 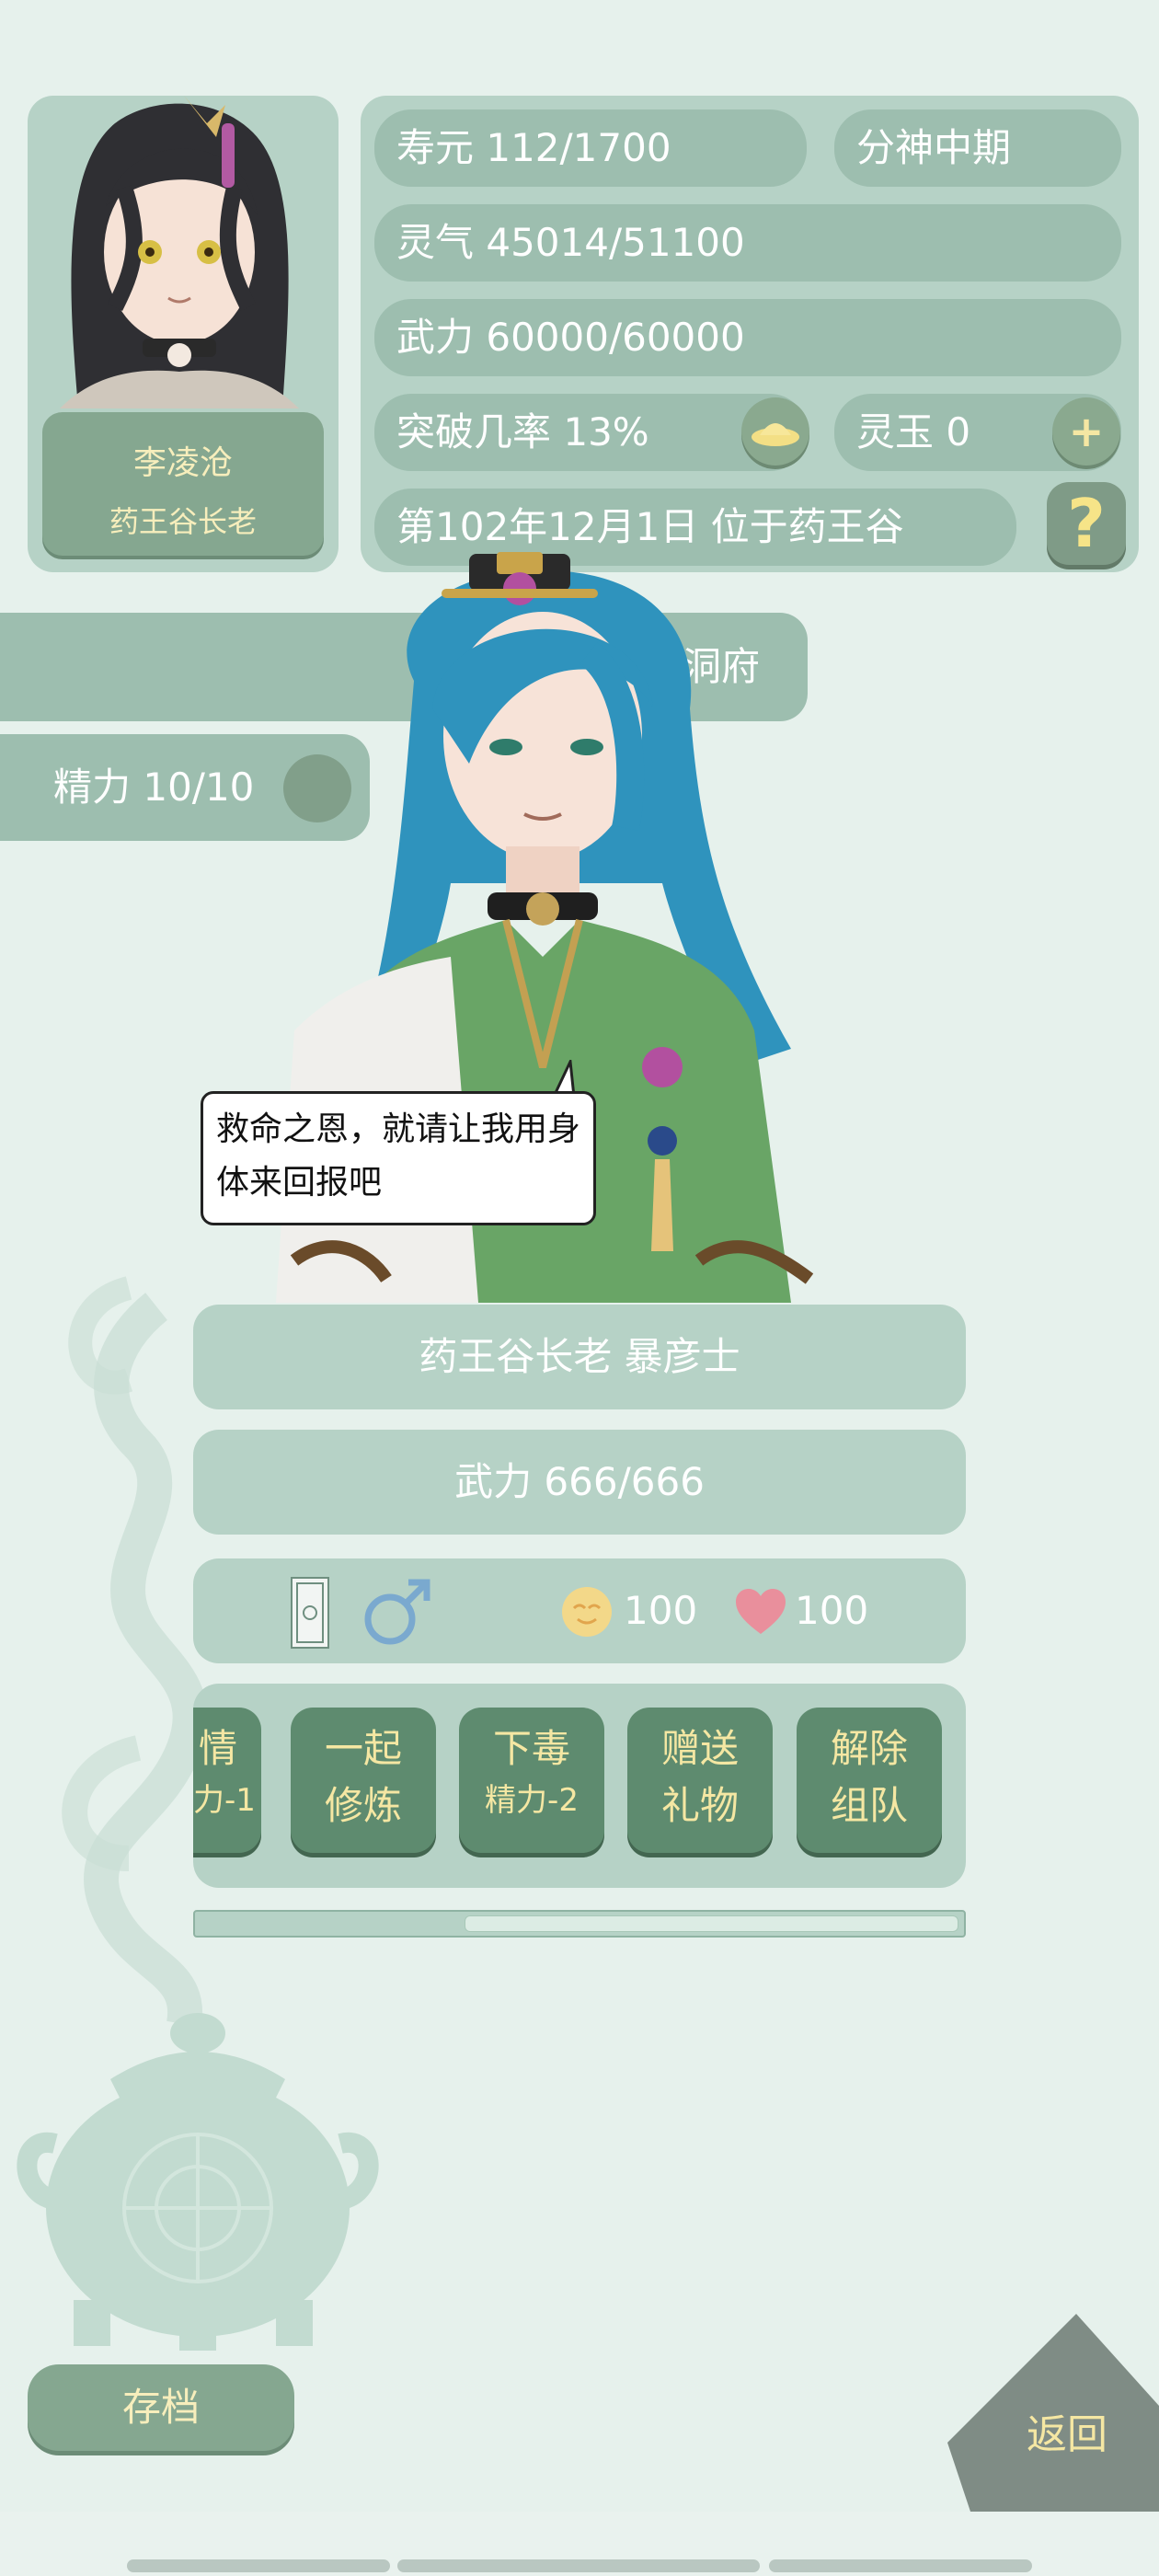 I want to click on action-label: 下毒, so click(x=531, y=1748).